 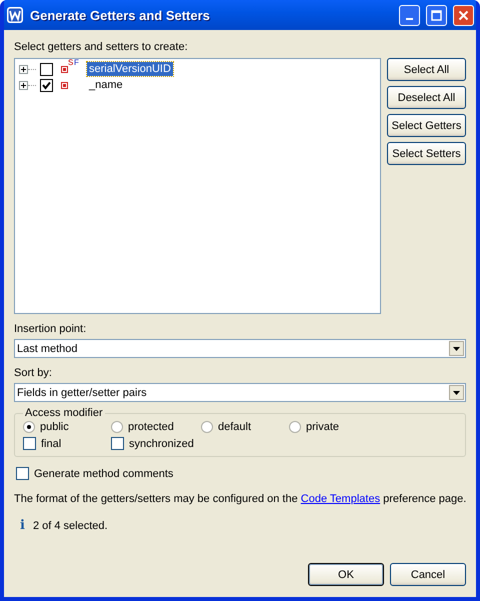 What do you see at coordinates (76, 63) in the screenshot?
I see `modifier-mark: F` at bounding box center [76, 63].